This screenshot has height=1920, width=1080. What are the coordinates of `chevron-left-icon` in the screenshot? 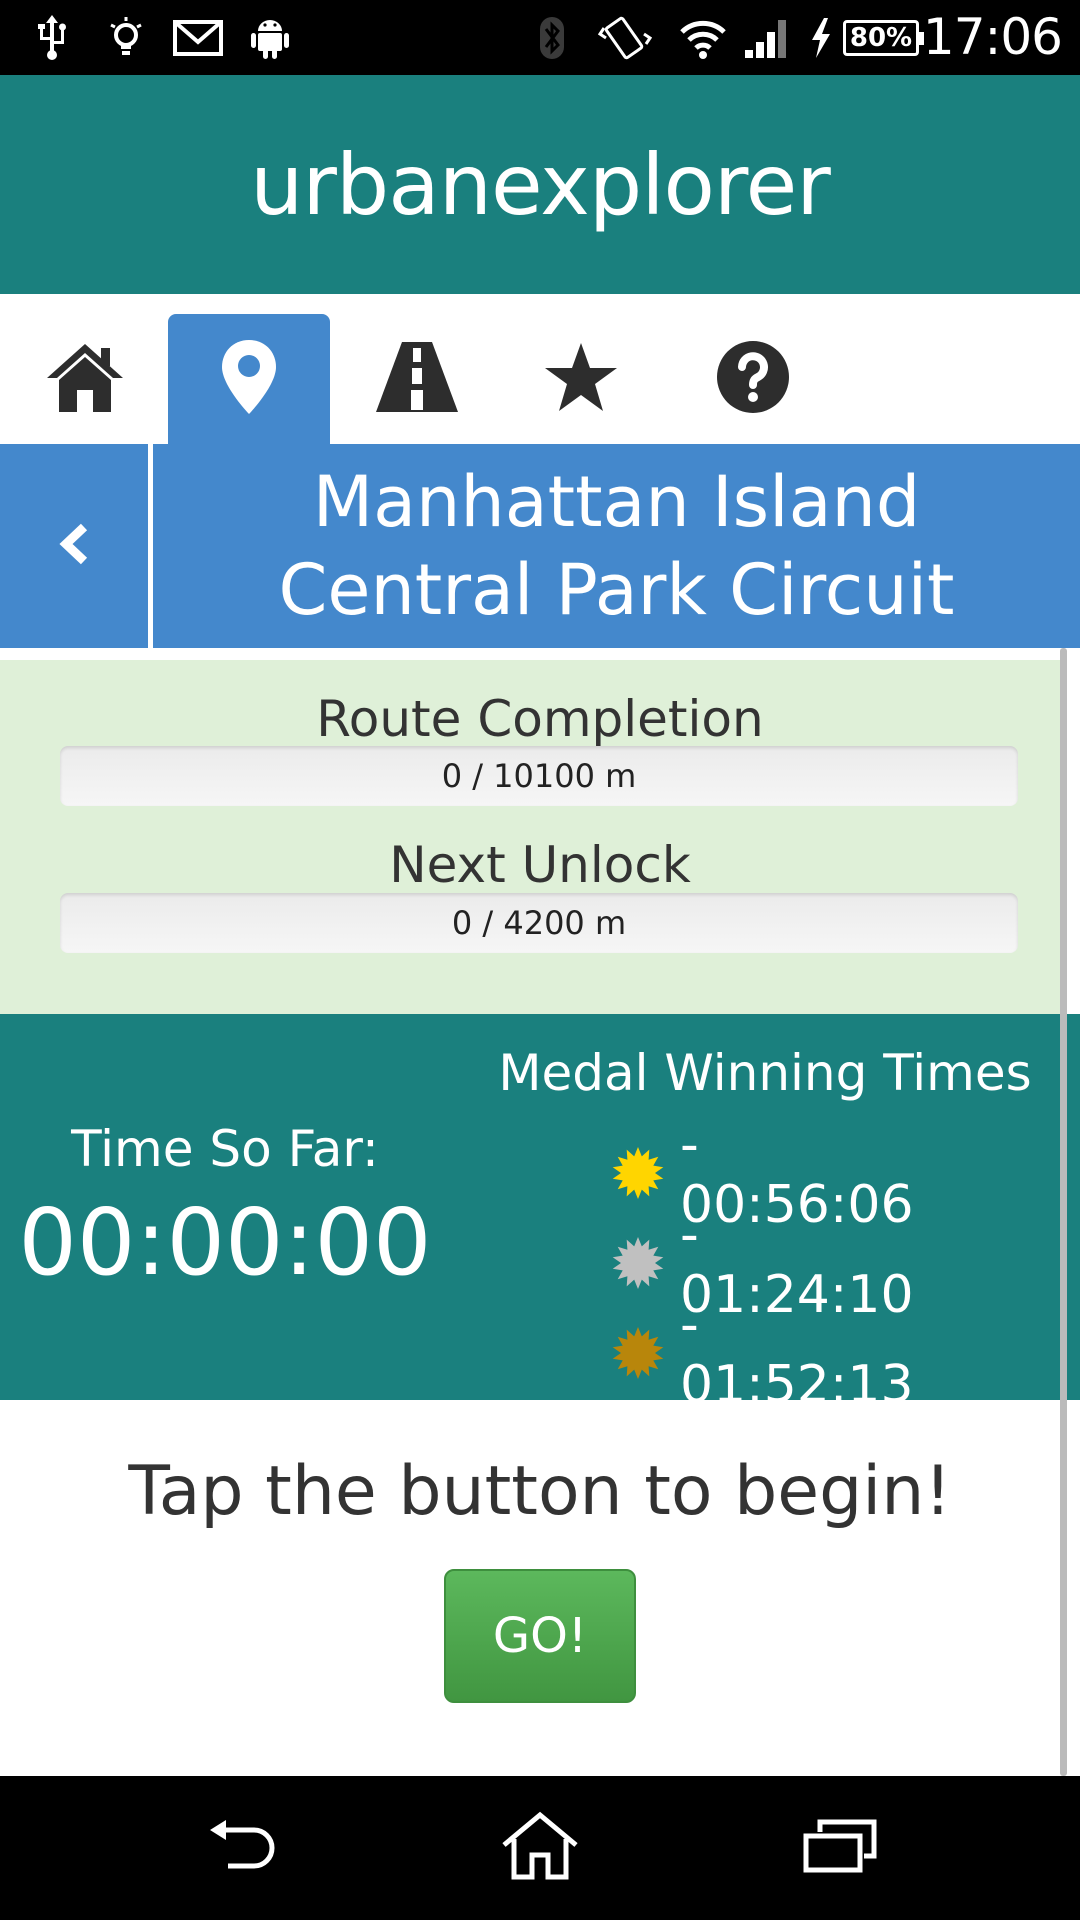 It's located at (74, 546).